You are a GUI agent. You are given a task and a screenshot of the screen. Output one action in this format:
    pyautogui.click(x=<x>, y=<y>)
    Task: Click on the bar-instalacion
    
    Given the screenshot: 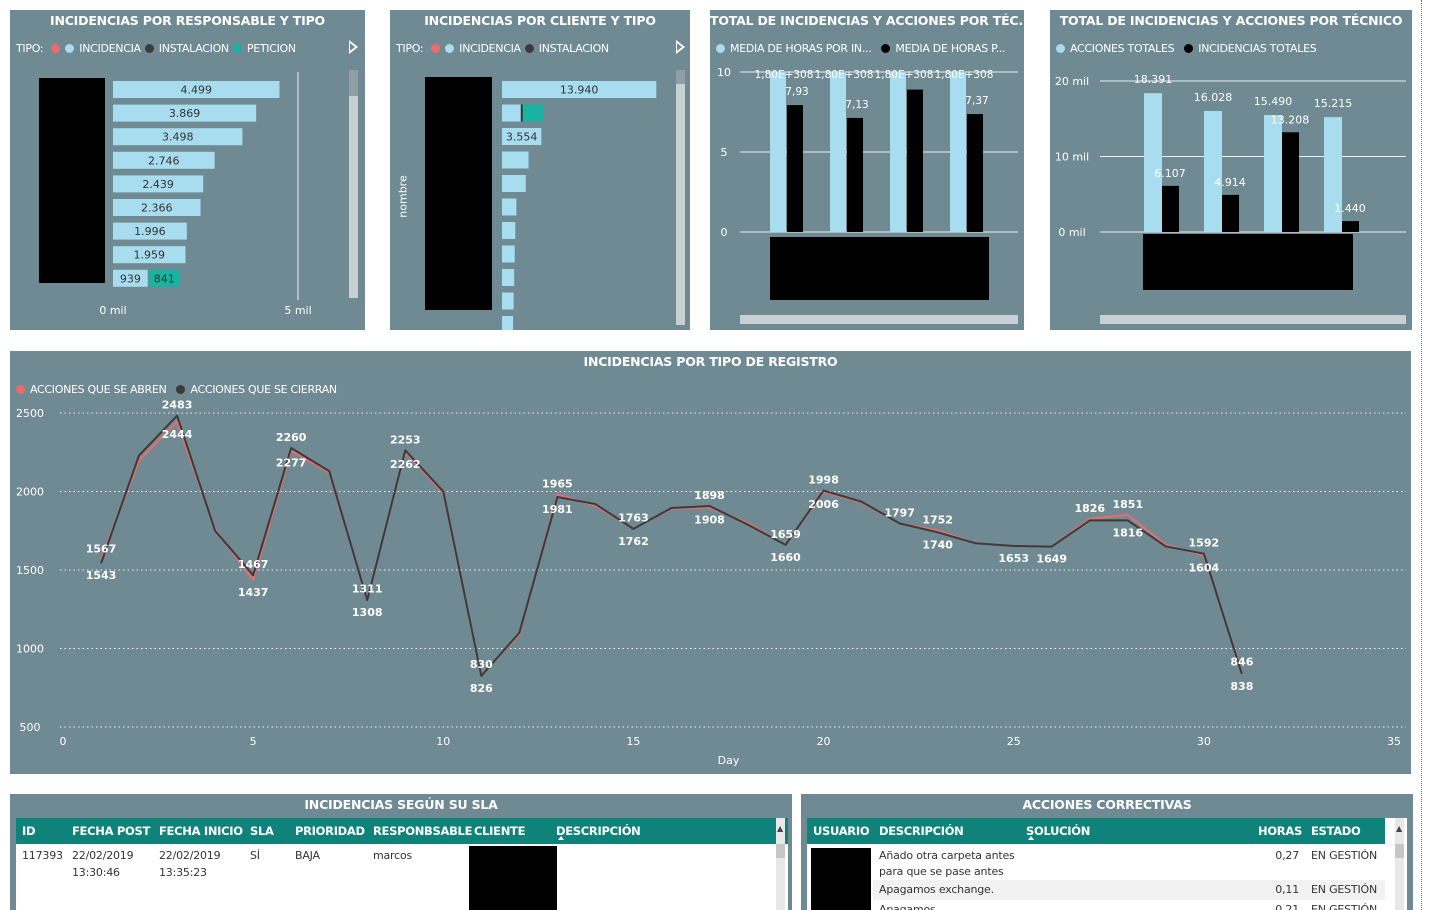 What is the action you would take?
    pyautogui.click(x=521, y=113)
    